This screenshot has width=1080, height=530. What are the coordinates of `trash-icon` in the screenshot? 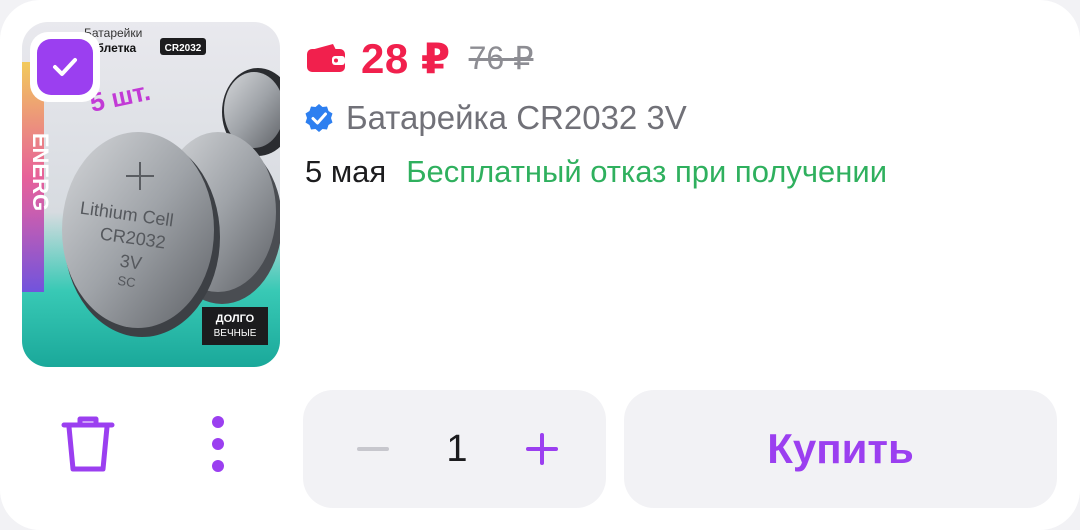 It's located at (88, 444).